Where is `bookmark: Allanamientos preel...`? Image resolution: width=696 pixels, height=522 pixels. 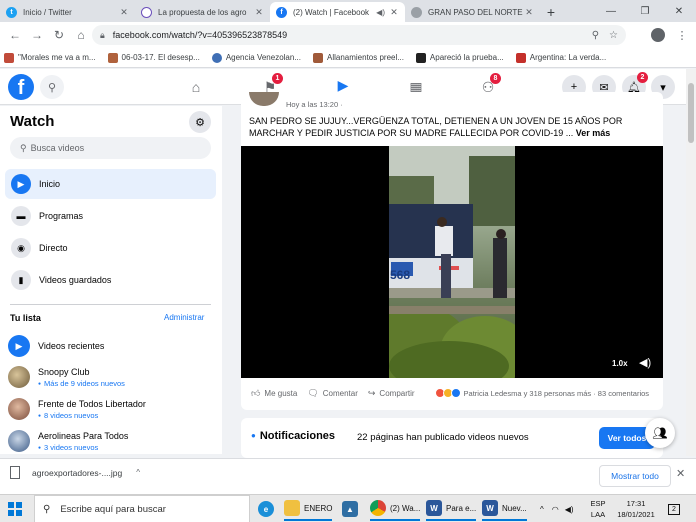 bookmark: Allanamientos preel... is located at coordinates (358, 57).